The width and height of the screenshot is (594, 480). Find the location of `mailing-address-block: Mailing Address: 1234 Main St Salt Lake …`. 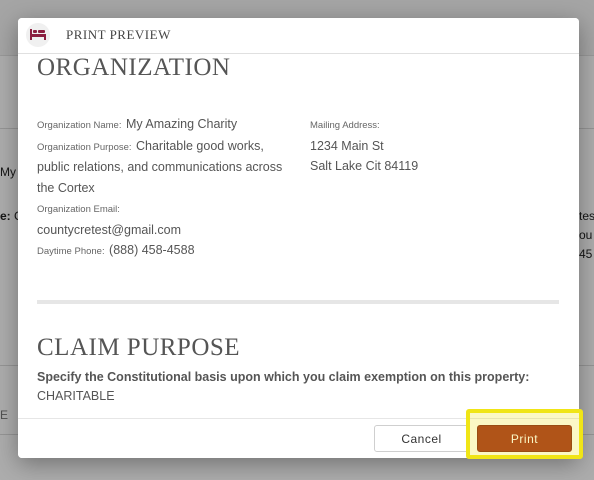

mailing-address-block: Mailing Address: 1234 Main St Salt Lake … is located at coordinates (420, 145).